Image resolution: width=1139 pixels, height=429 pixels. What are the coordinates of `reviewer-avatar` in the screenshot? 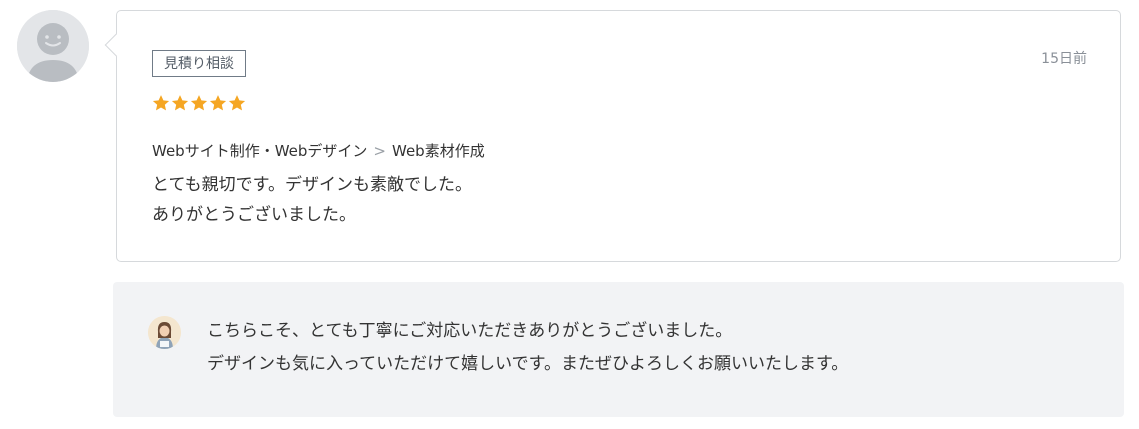 It's located at (53, 46).